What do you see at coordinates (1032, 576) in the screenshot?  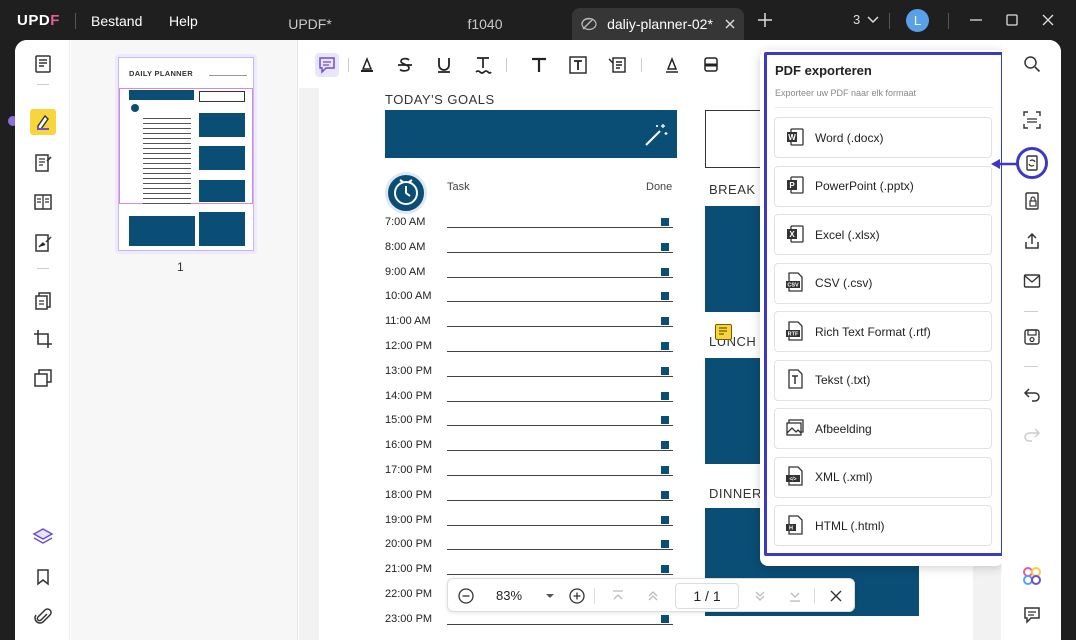 I see `ai-assistant-icon` at bounding box center [1032, 576].